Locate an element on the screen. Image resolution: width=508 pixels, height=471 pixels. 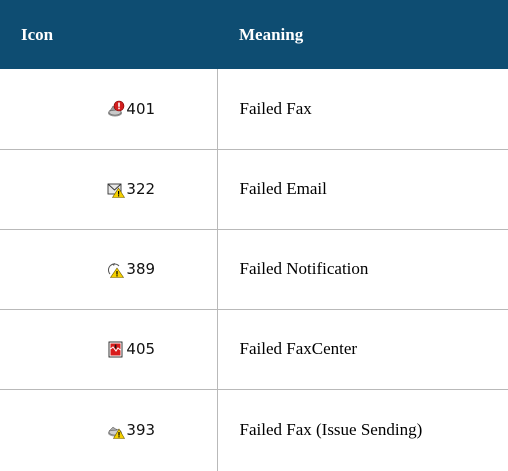
row-meaning: Failed Notification is located at coordinates (362, 269).